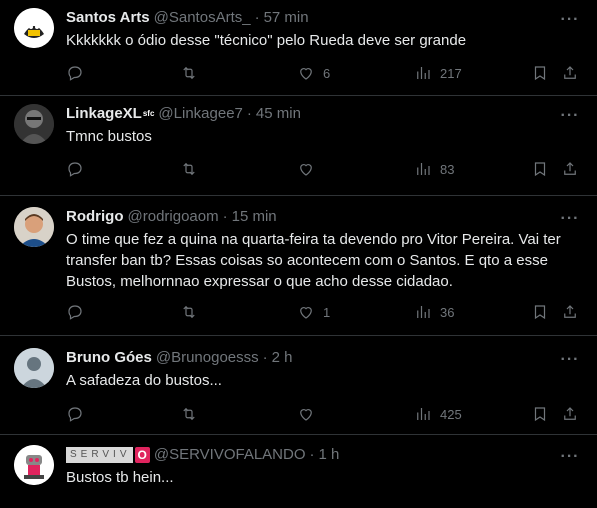 The width and height of the screenshot is (597, 508). I want to click on views-button: 217, so click(438, 73).